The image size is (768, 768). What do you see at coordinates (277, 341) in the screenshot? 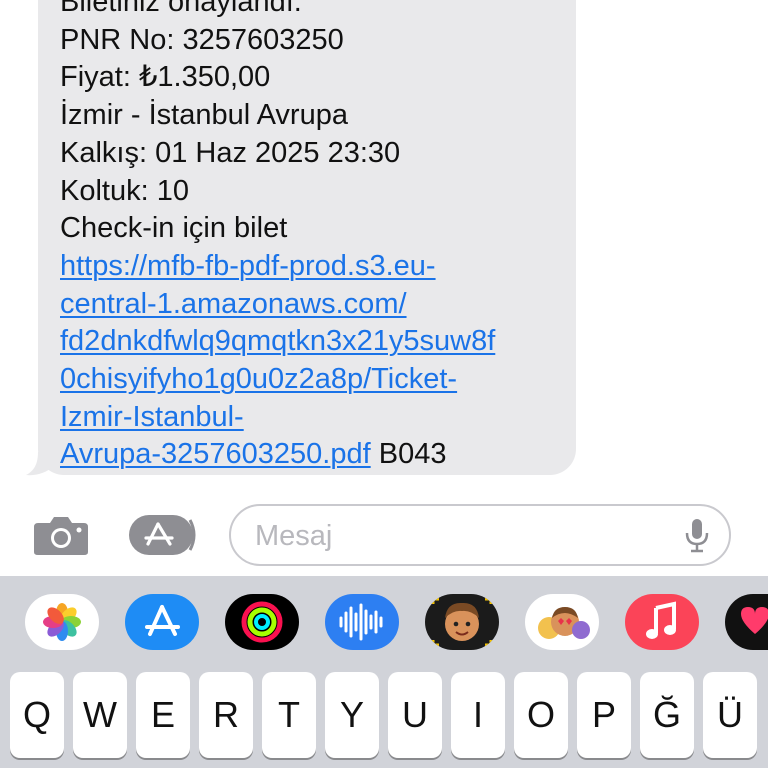
I see `ticket-link: fd2dnkdfwlq9qmqtkn3x21y5suw8f` at bounding box center [277, 341].